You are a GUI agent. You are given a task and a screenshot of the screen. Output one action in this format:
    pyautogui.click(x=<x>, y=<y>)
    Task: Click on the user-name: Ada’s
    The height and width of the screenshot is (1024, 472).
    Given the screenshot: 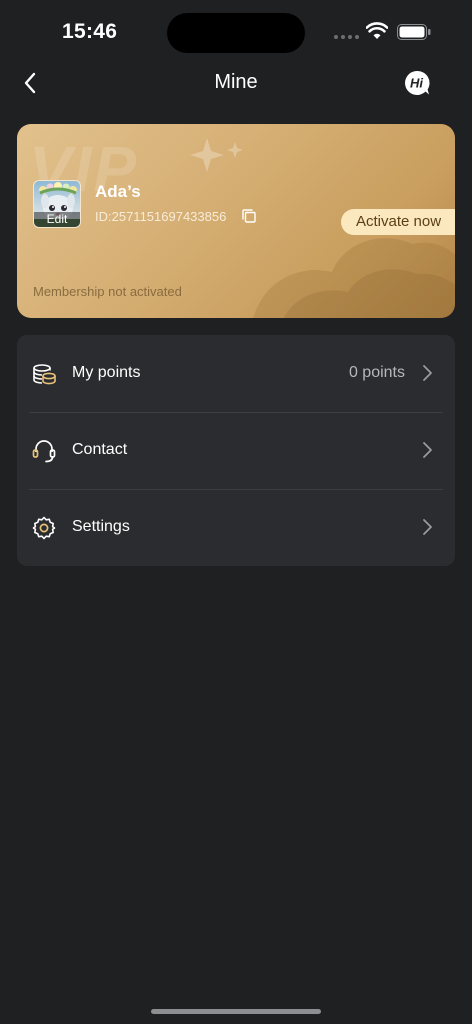 What is the action you would take?
    pyautogui.click(x=118, y=191)
    